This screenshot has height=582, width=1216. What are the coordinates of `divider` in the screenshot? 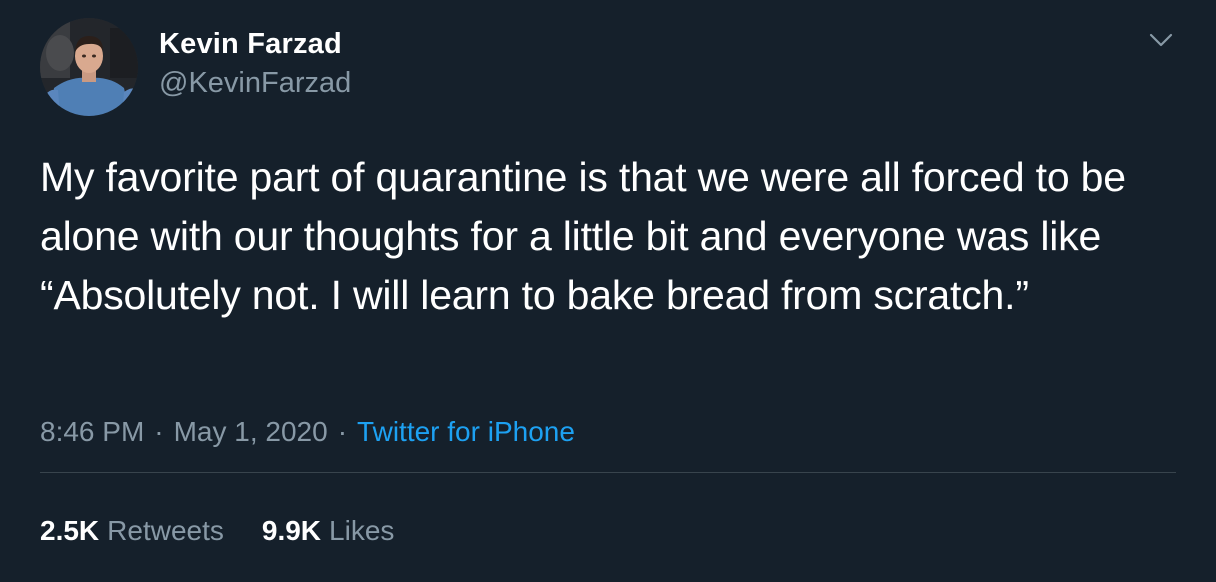 It's located at (608, 472).